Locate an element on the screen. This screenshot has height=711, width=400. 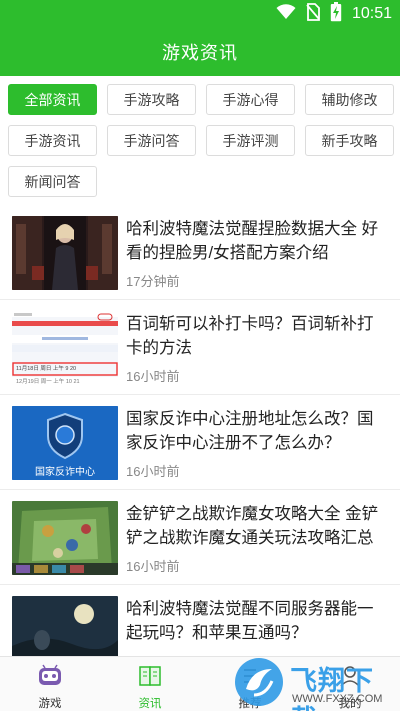
tab-games: 游戏 is located at coordinates (50, 684).